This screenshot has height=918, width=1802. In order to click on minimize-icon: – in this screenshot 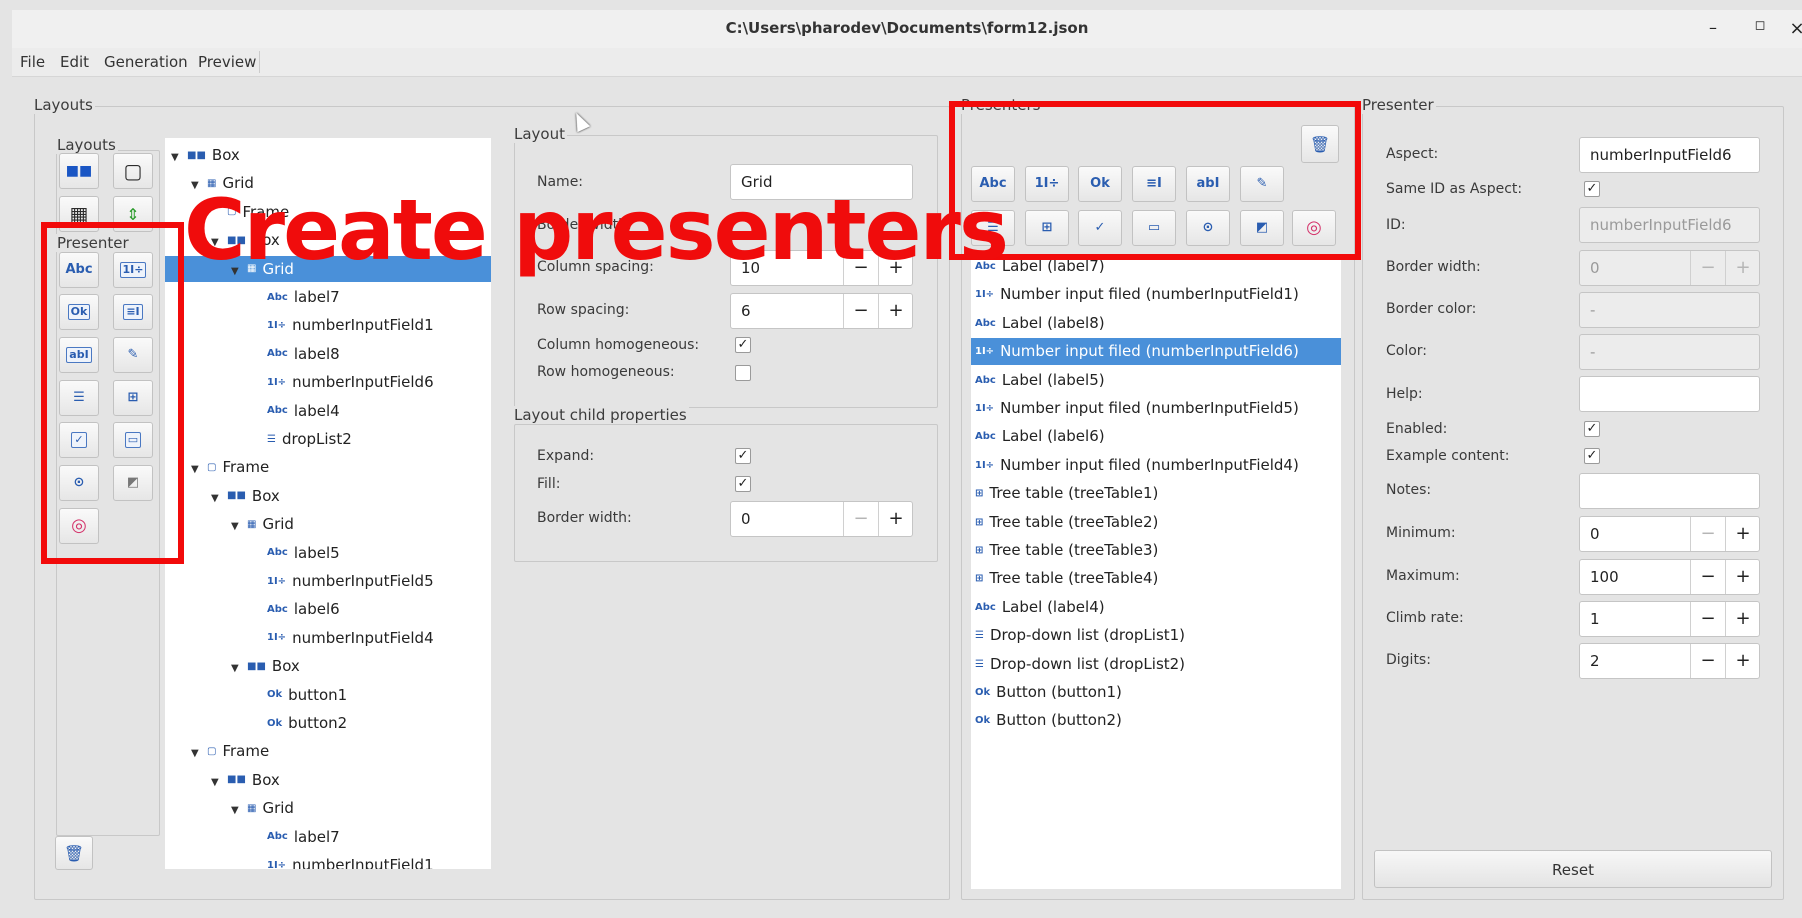, I will do `click(1713, 27)`.